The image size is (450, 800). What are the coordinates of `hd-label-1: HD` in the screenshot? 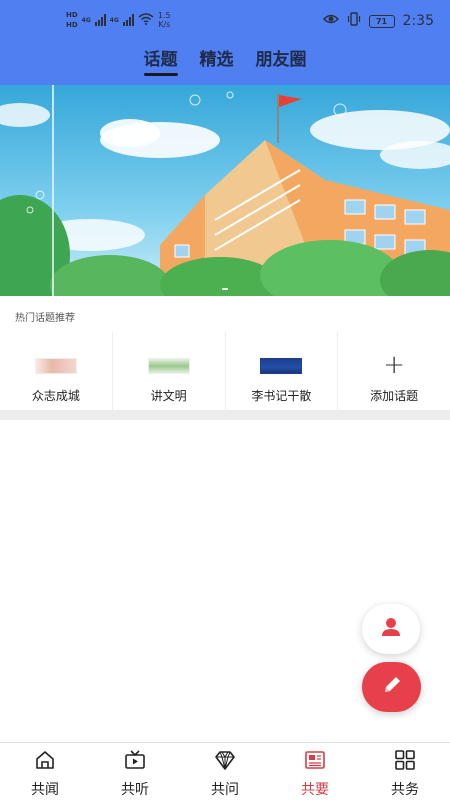 It's located at (72, 15).